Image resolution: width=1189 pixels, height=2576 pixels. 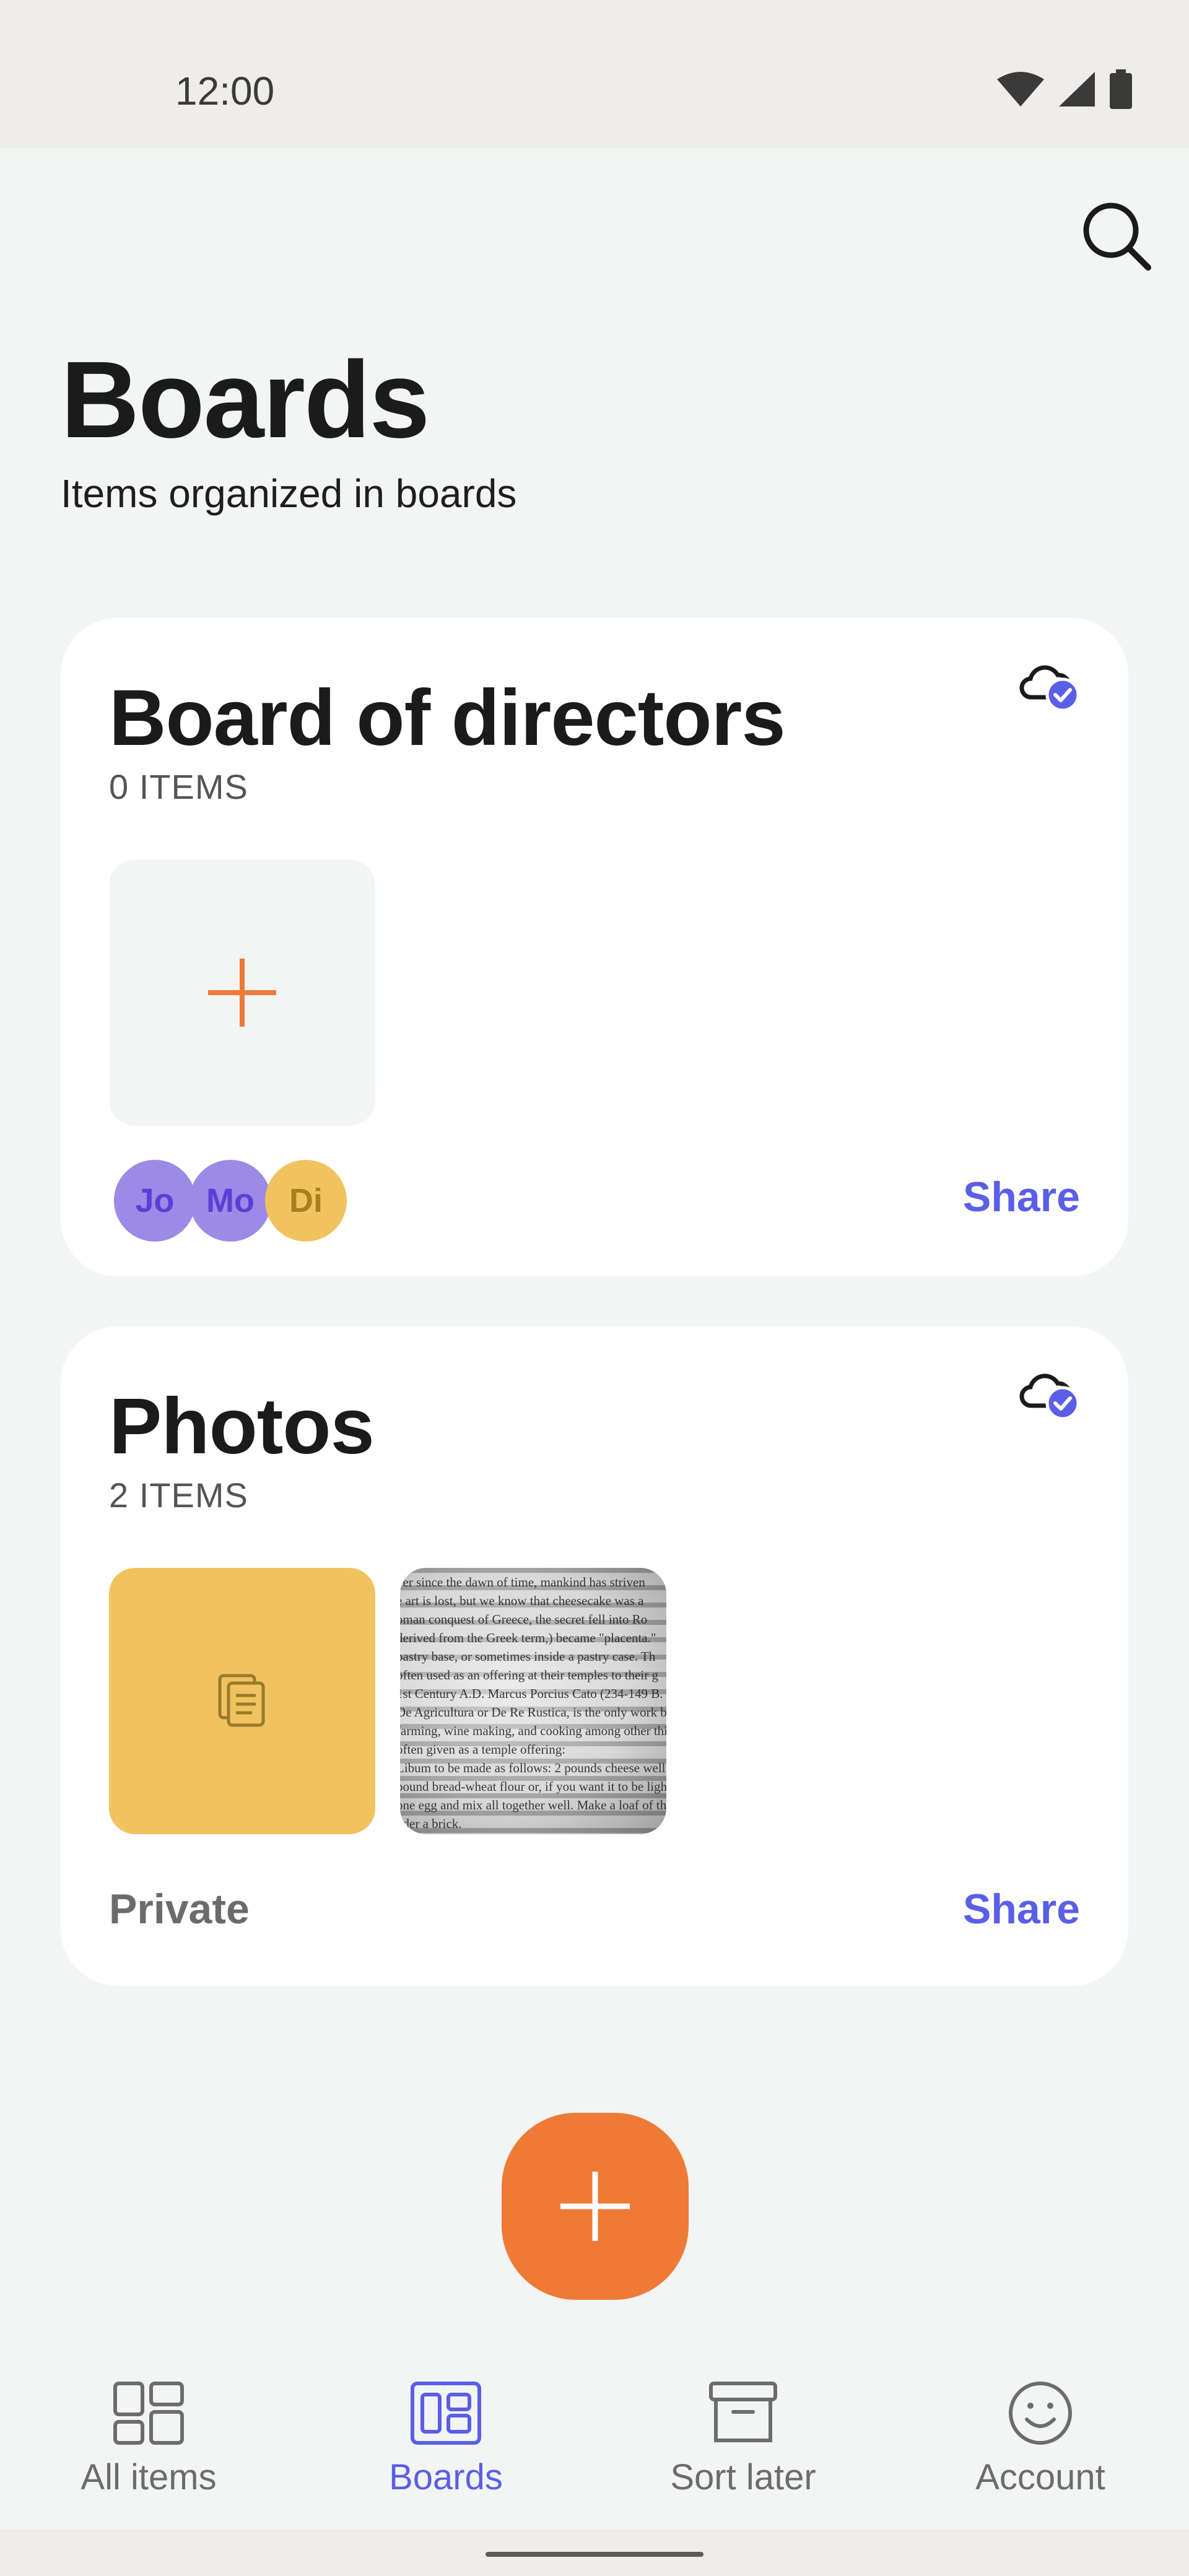 I want to click on gesture-handle, so click(x=594, y=2554).